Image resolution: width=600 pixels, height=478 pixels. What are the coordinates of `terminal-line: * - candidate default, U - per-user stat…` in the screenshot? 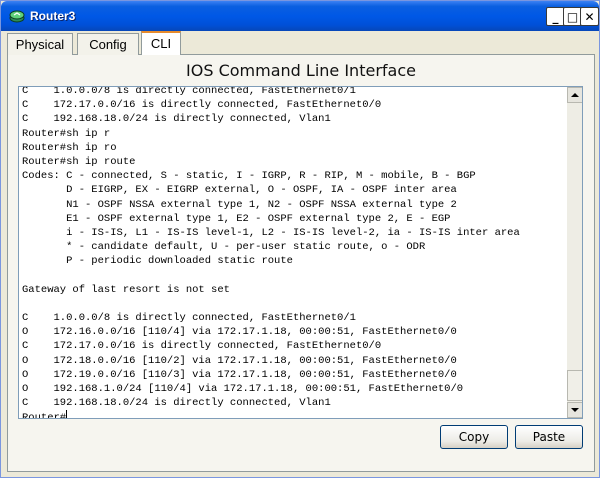 It's located at (224, 247).